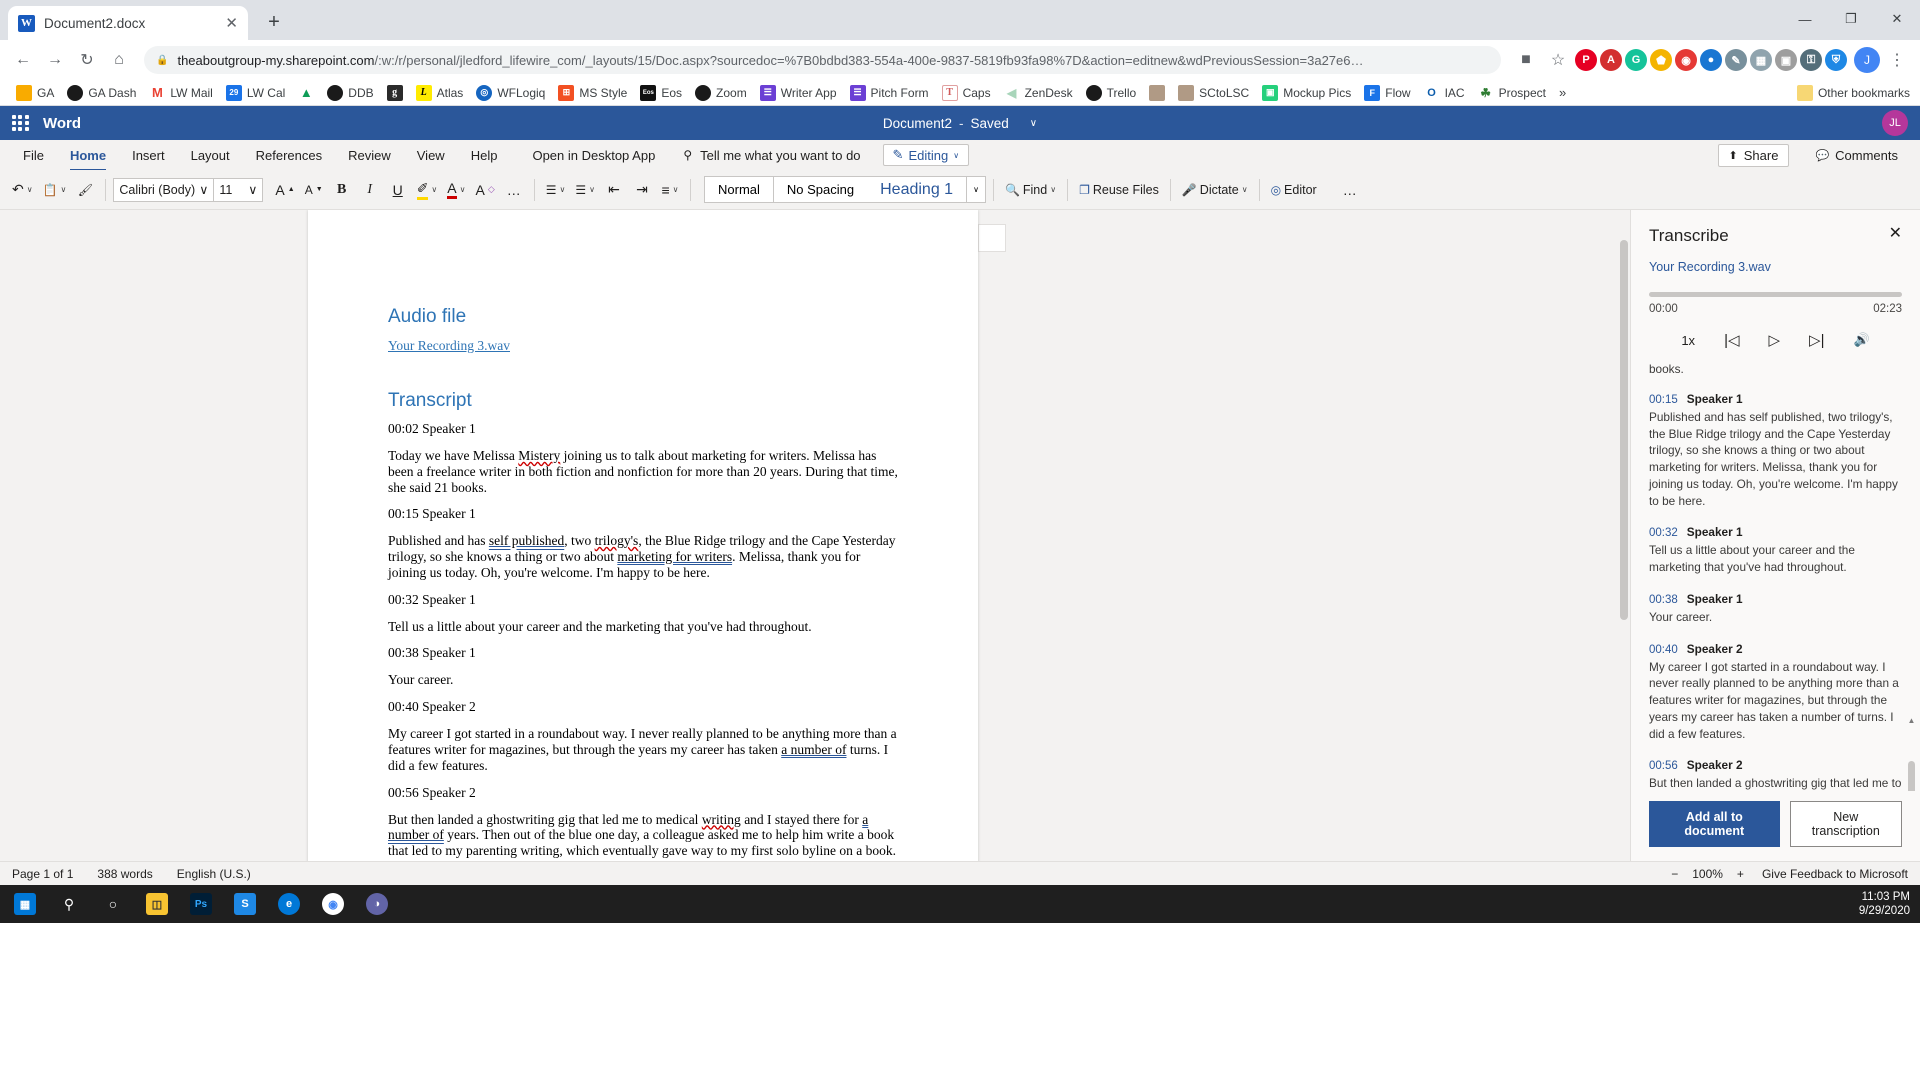 This screenshot has width=1920, height=1080. What do you see at coordinates (1526, 60) in the screenshot?
I see `video-camera-icon: ■` at bounding box center [1526, 60].